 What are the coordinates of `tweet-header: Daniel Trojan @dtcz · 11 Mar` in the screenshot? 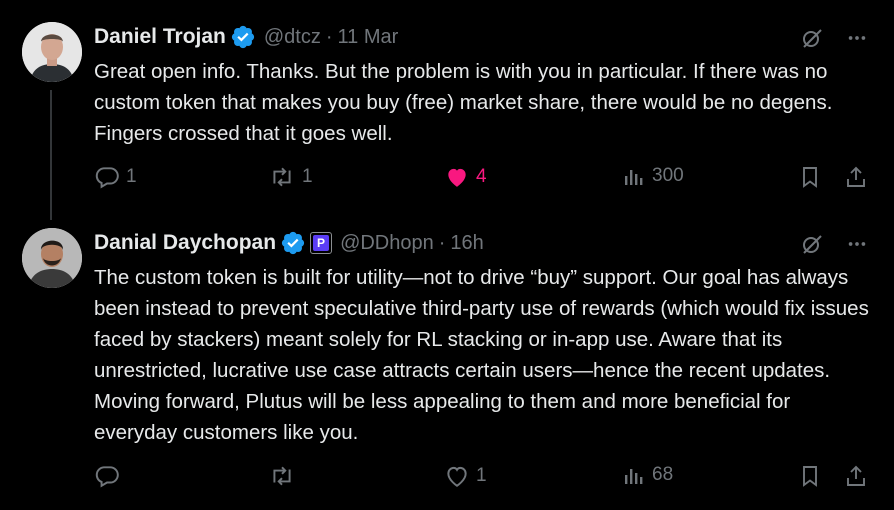 It's located at (246, 37).